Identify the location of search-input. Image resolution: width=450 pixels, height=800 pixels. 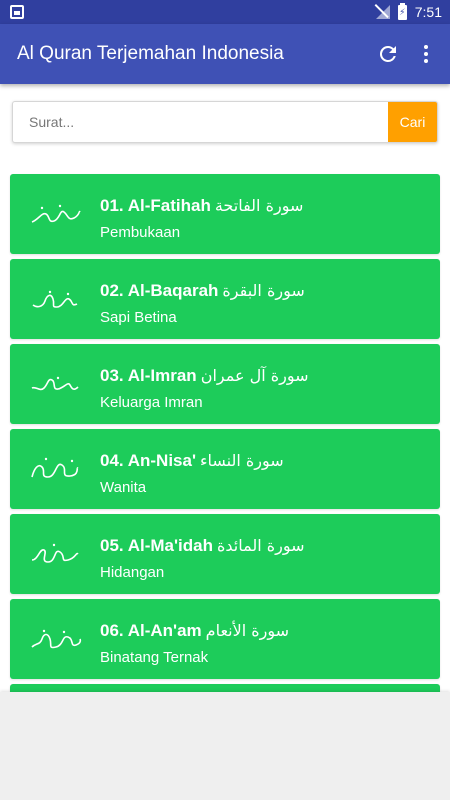
(200, 122).